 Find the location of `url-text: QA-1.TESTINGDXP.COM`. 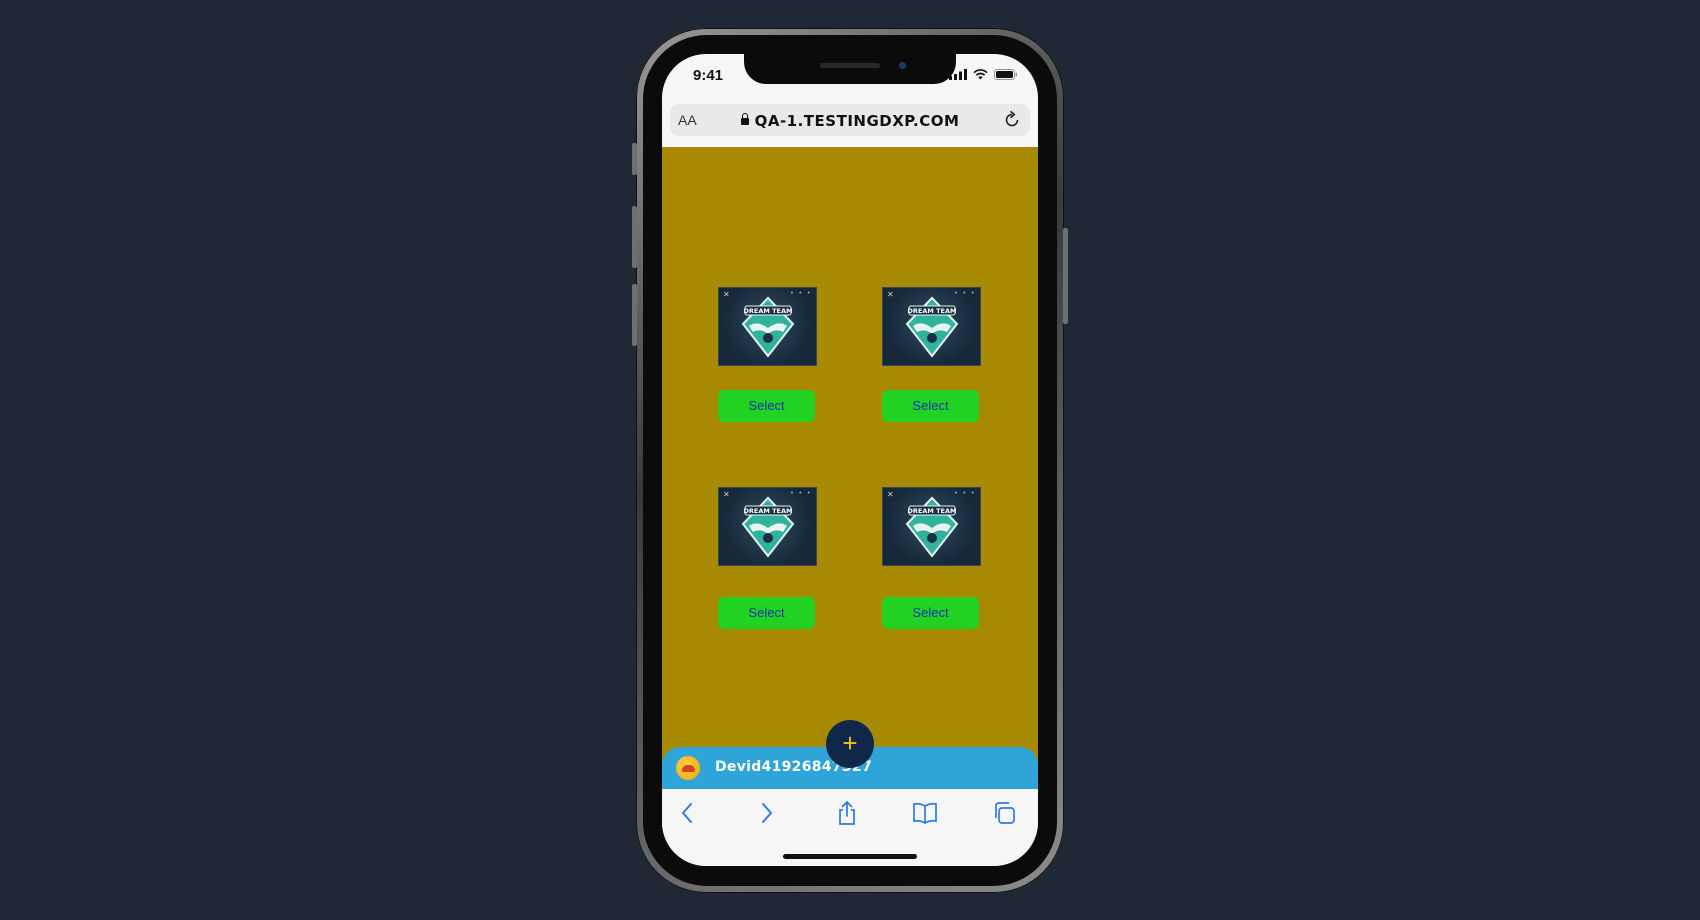

url-text: QA-1.TESTINGDXP.COM is located at coordinates (857, 121).